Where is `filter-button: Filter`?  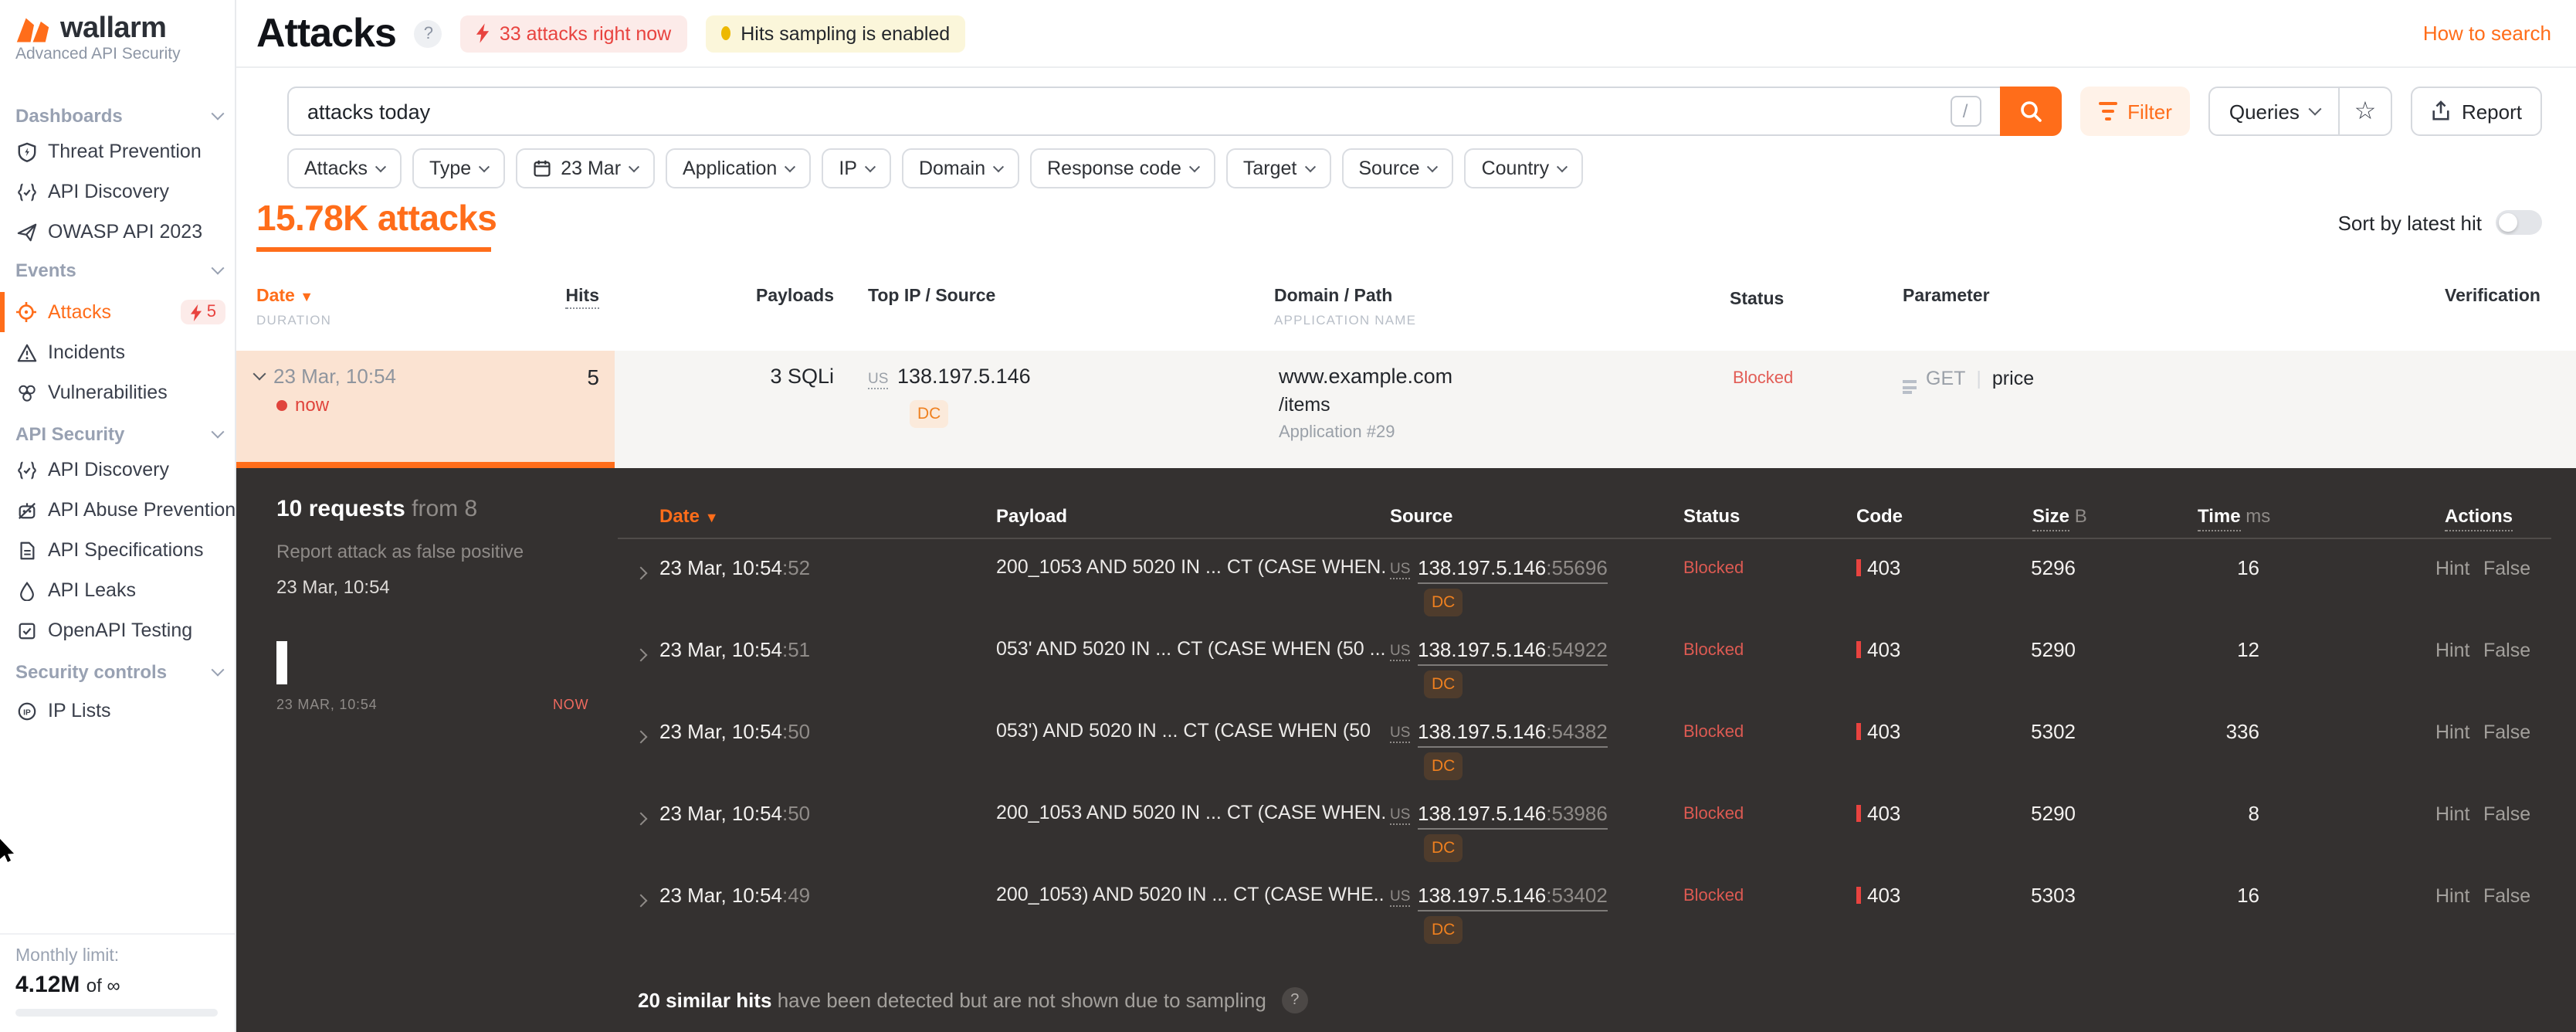 filter-button: Filter is located at coordinates (2135, 111).